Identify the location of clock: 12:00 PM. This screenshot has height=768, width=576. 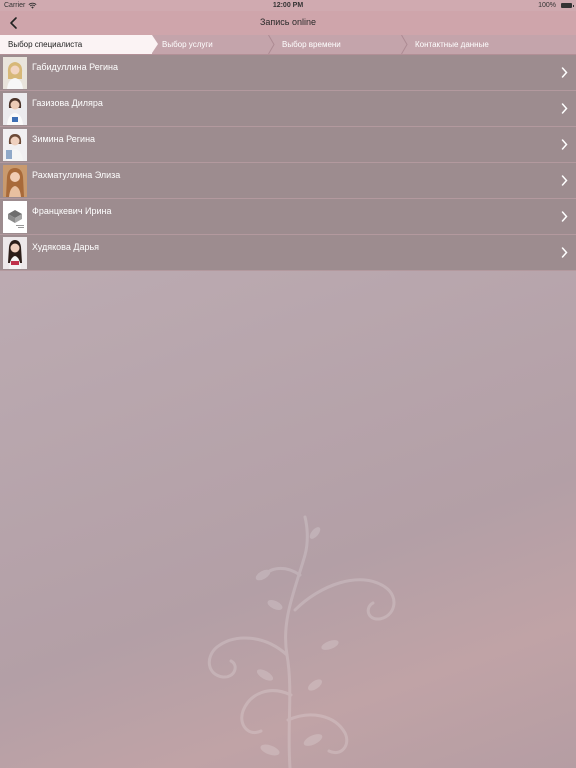
(288, 5).